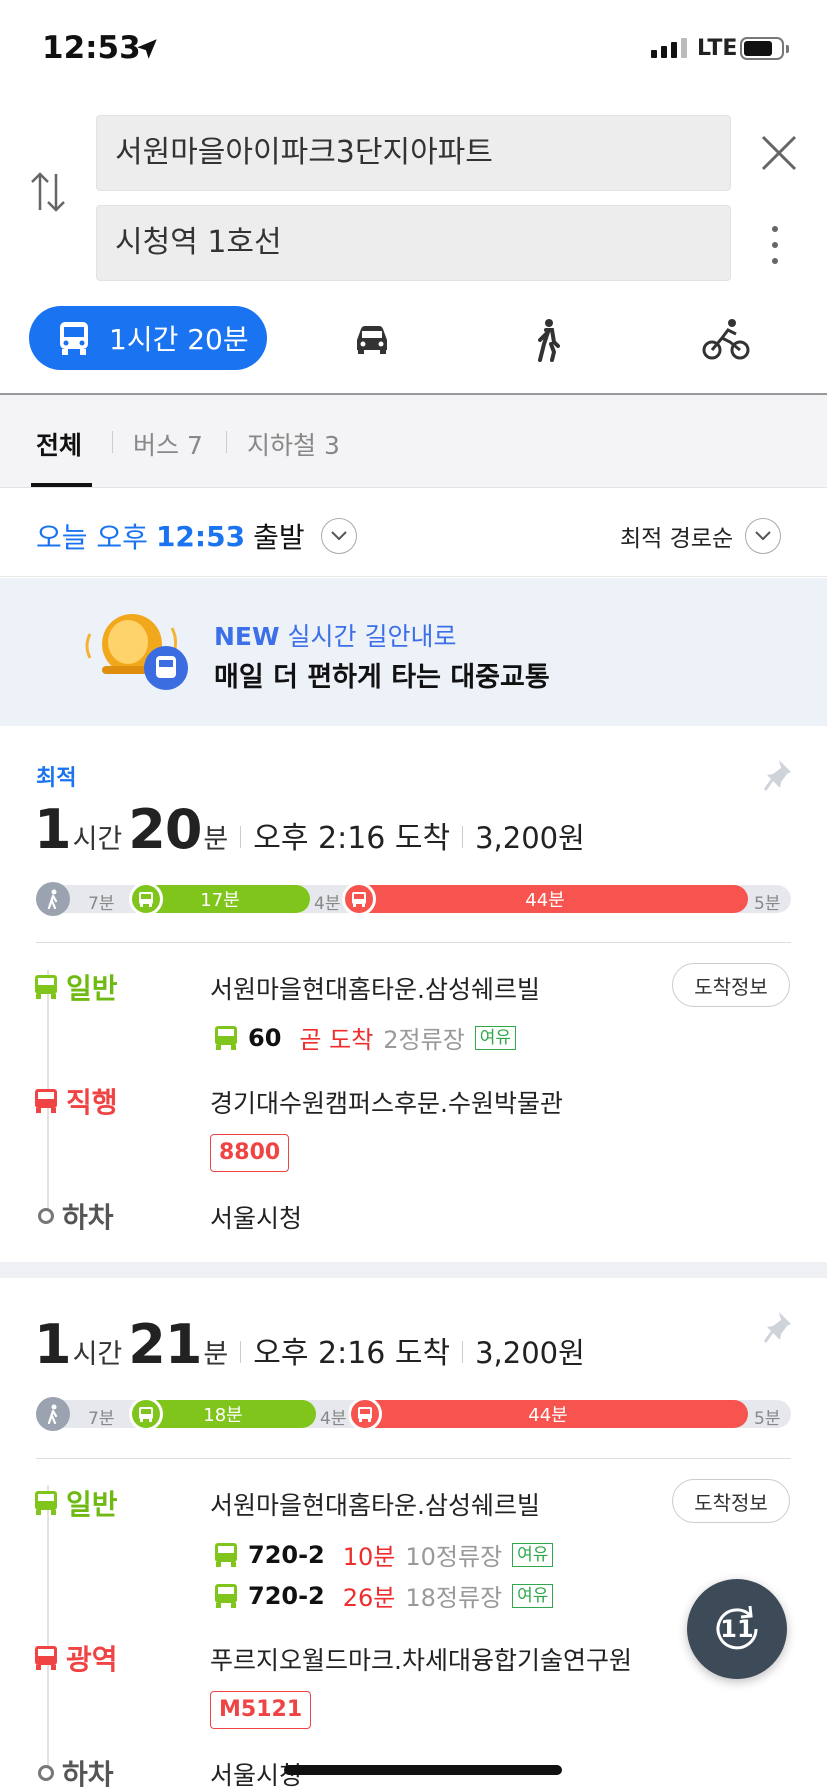 This screenshot has width=827, height=1790. What do you see at coordinates (179, 339) in the screenshot?
I see `transit-duration: 1시간 20분` at bounding box center [179, 339].